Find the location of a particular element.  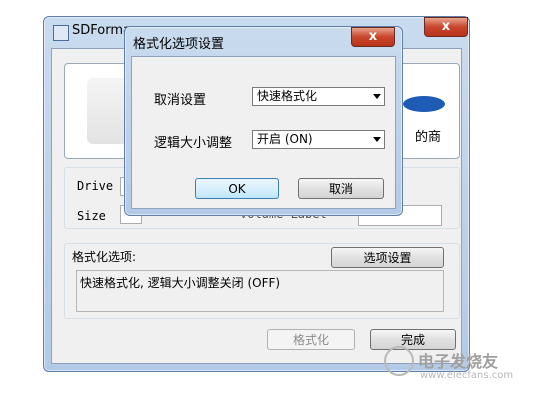

ok-button-label: OK is located at coordinates (237, 189).